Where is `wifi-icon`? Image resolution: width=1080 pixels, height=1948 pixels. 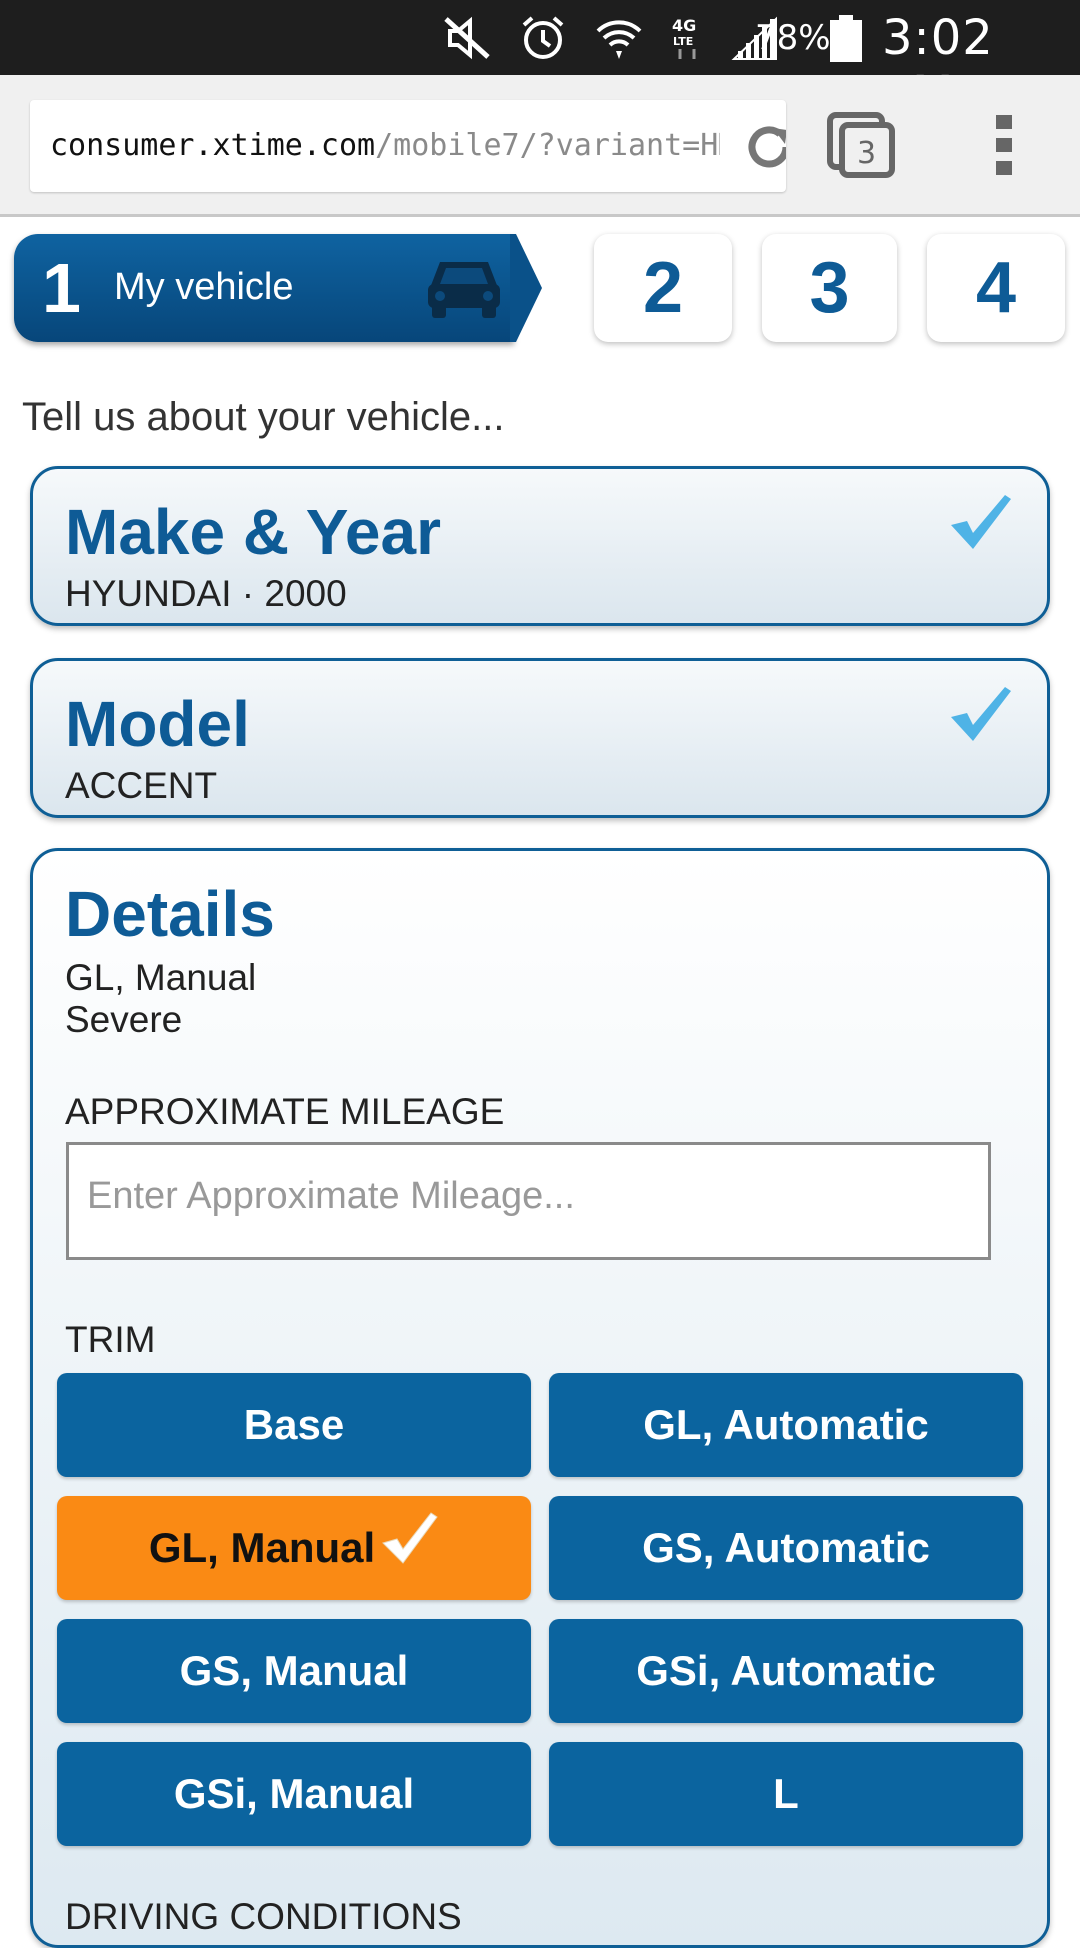 wifi-icon is located at coordinates (619, 38).